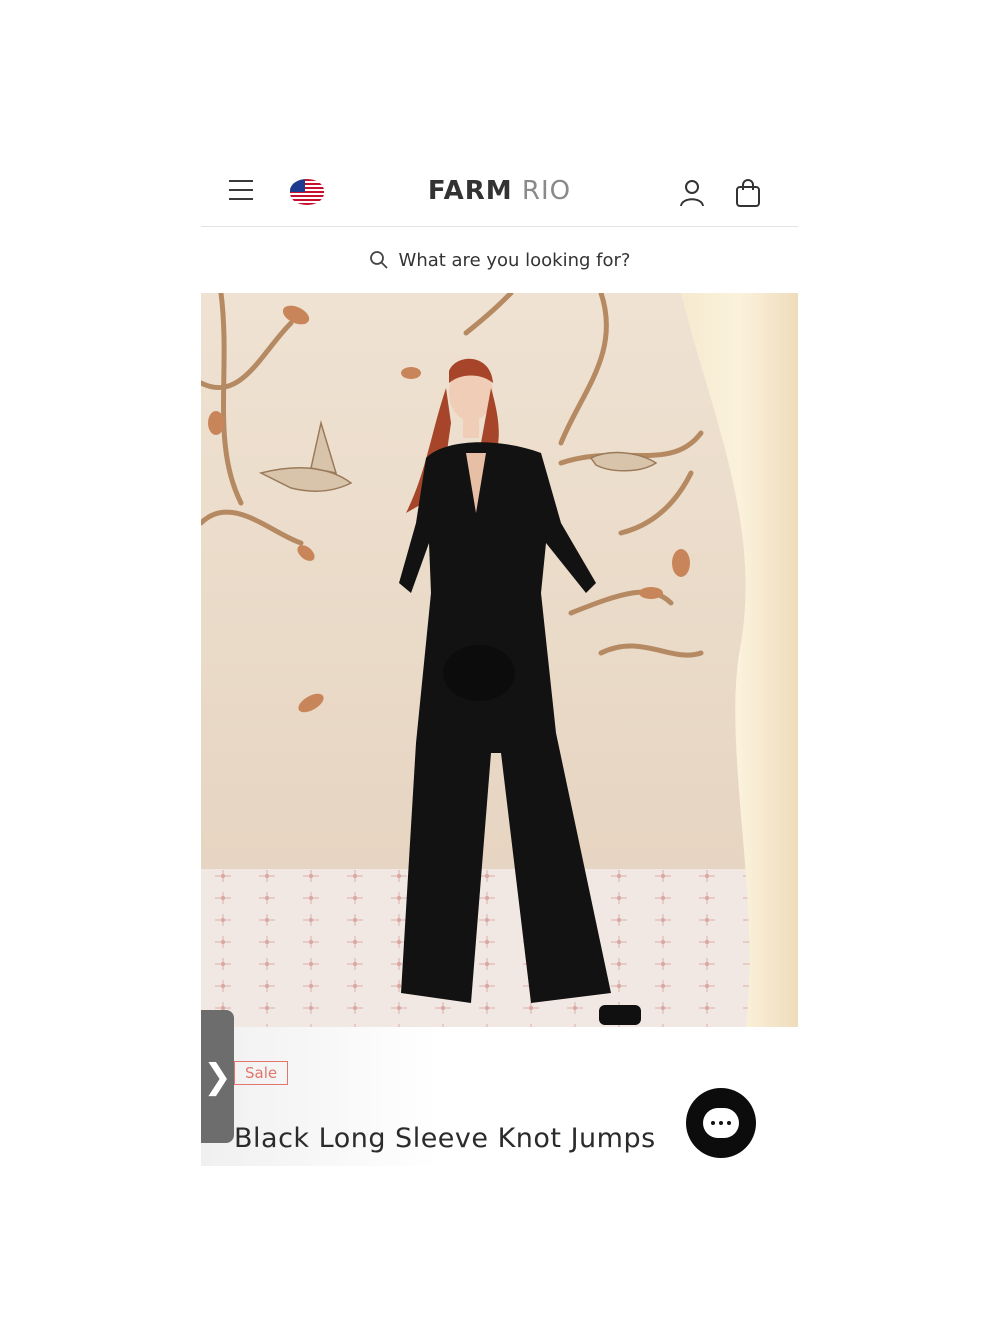 The height and width of the screenshot is (1333, 999). I want to click on account-button, so click(692, 193).